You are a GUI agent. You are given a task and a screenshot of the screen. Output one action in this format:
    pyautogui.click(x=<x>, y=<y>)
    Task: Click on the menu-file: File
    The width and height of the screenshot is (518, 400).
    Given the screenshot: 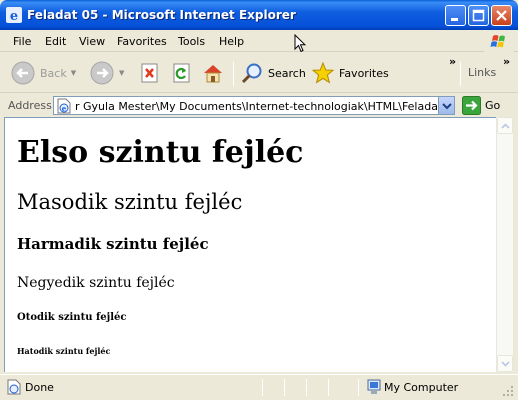 What is the action you would take?
    pyautogui.click(x=22, y=41)
    